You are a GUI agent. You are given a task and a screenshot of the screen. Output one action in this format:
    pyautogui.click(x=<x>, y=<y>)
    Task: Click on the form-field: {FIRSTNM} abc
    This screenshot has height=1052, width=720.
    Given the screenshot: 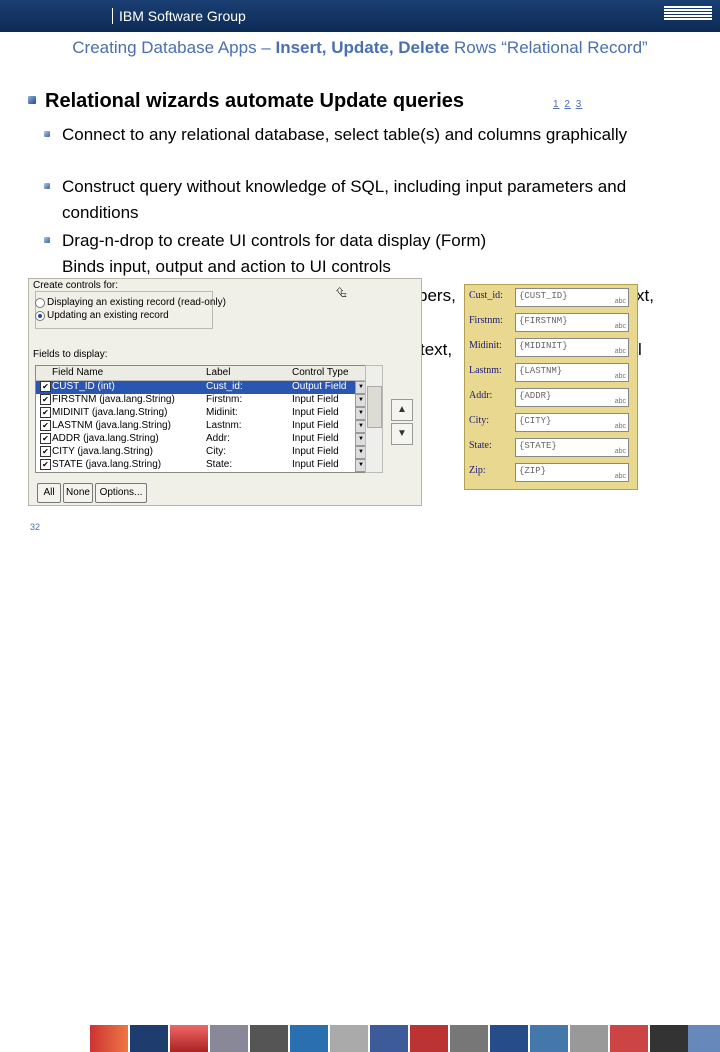 What is the action you would take?
    pyautogui.click(x=572, y=322)
    